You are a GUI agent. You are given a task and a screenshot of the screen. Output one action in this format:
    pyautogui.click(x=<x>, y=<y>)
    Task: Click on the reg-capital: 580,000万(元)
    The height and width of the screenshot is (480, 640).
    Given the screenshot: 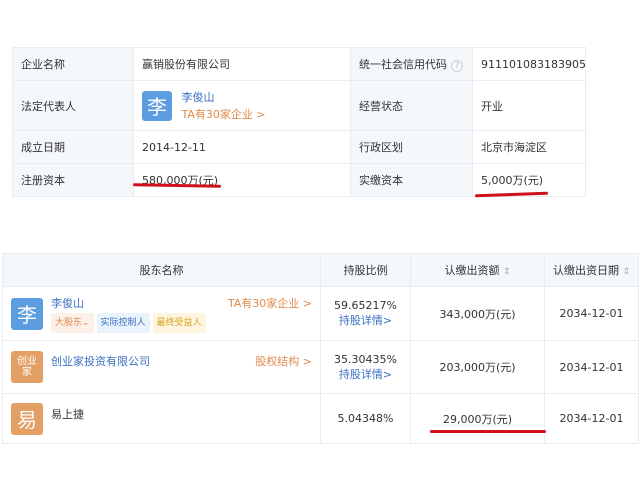 What is the action you would take?
    pyautogui.click(x=242, y=180)
    